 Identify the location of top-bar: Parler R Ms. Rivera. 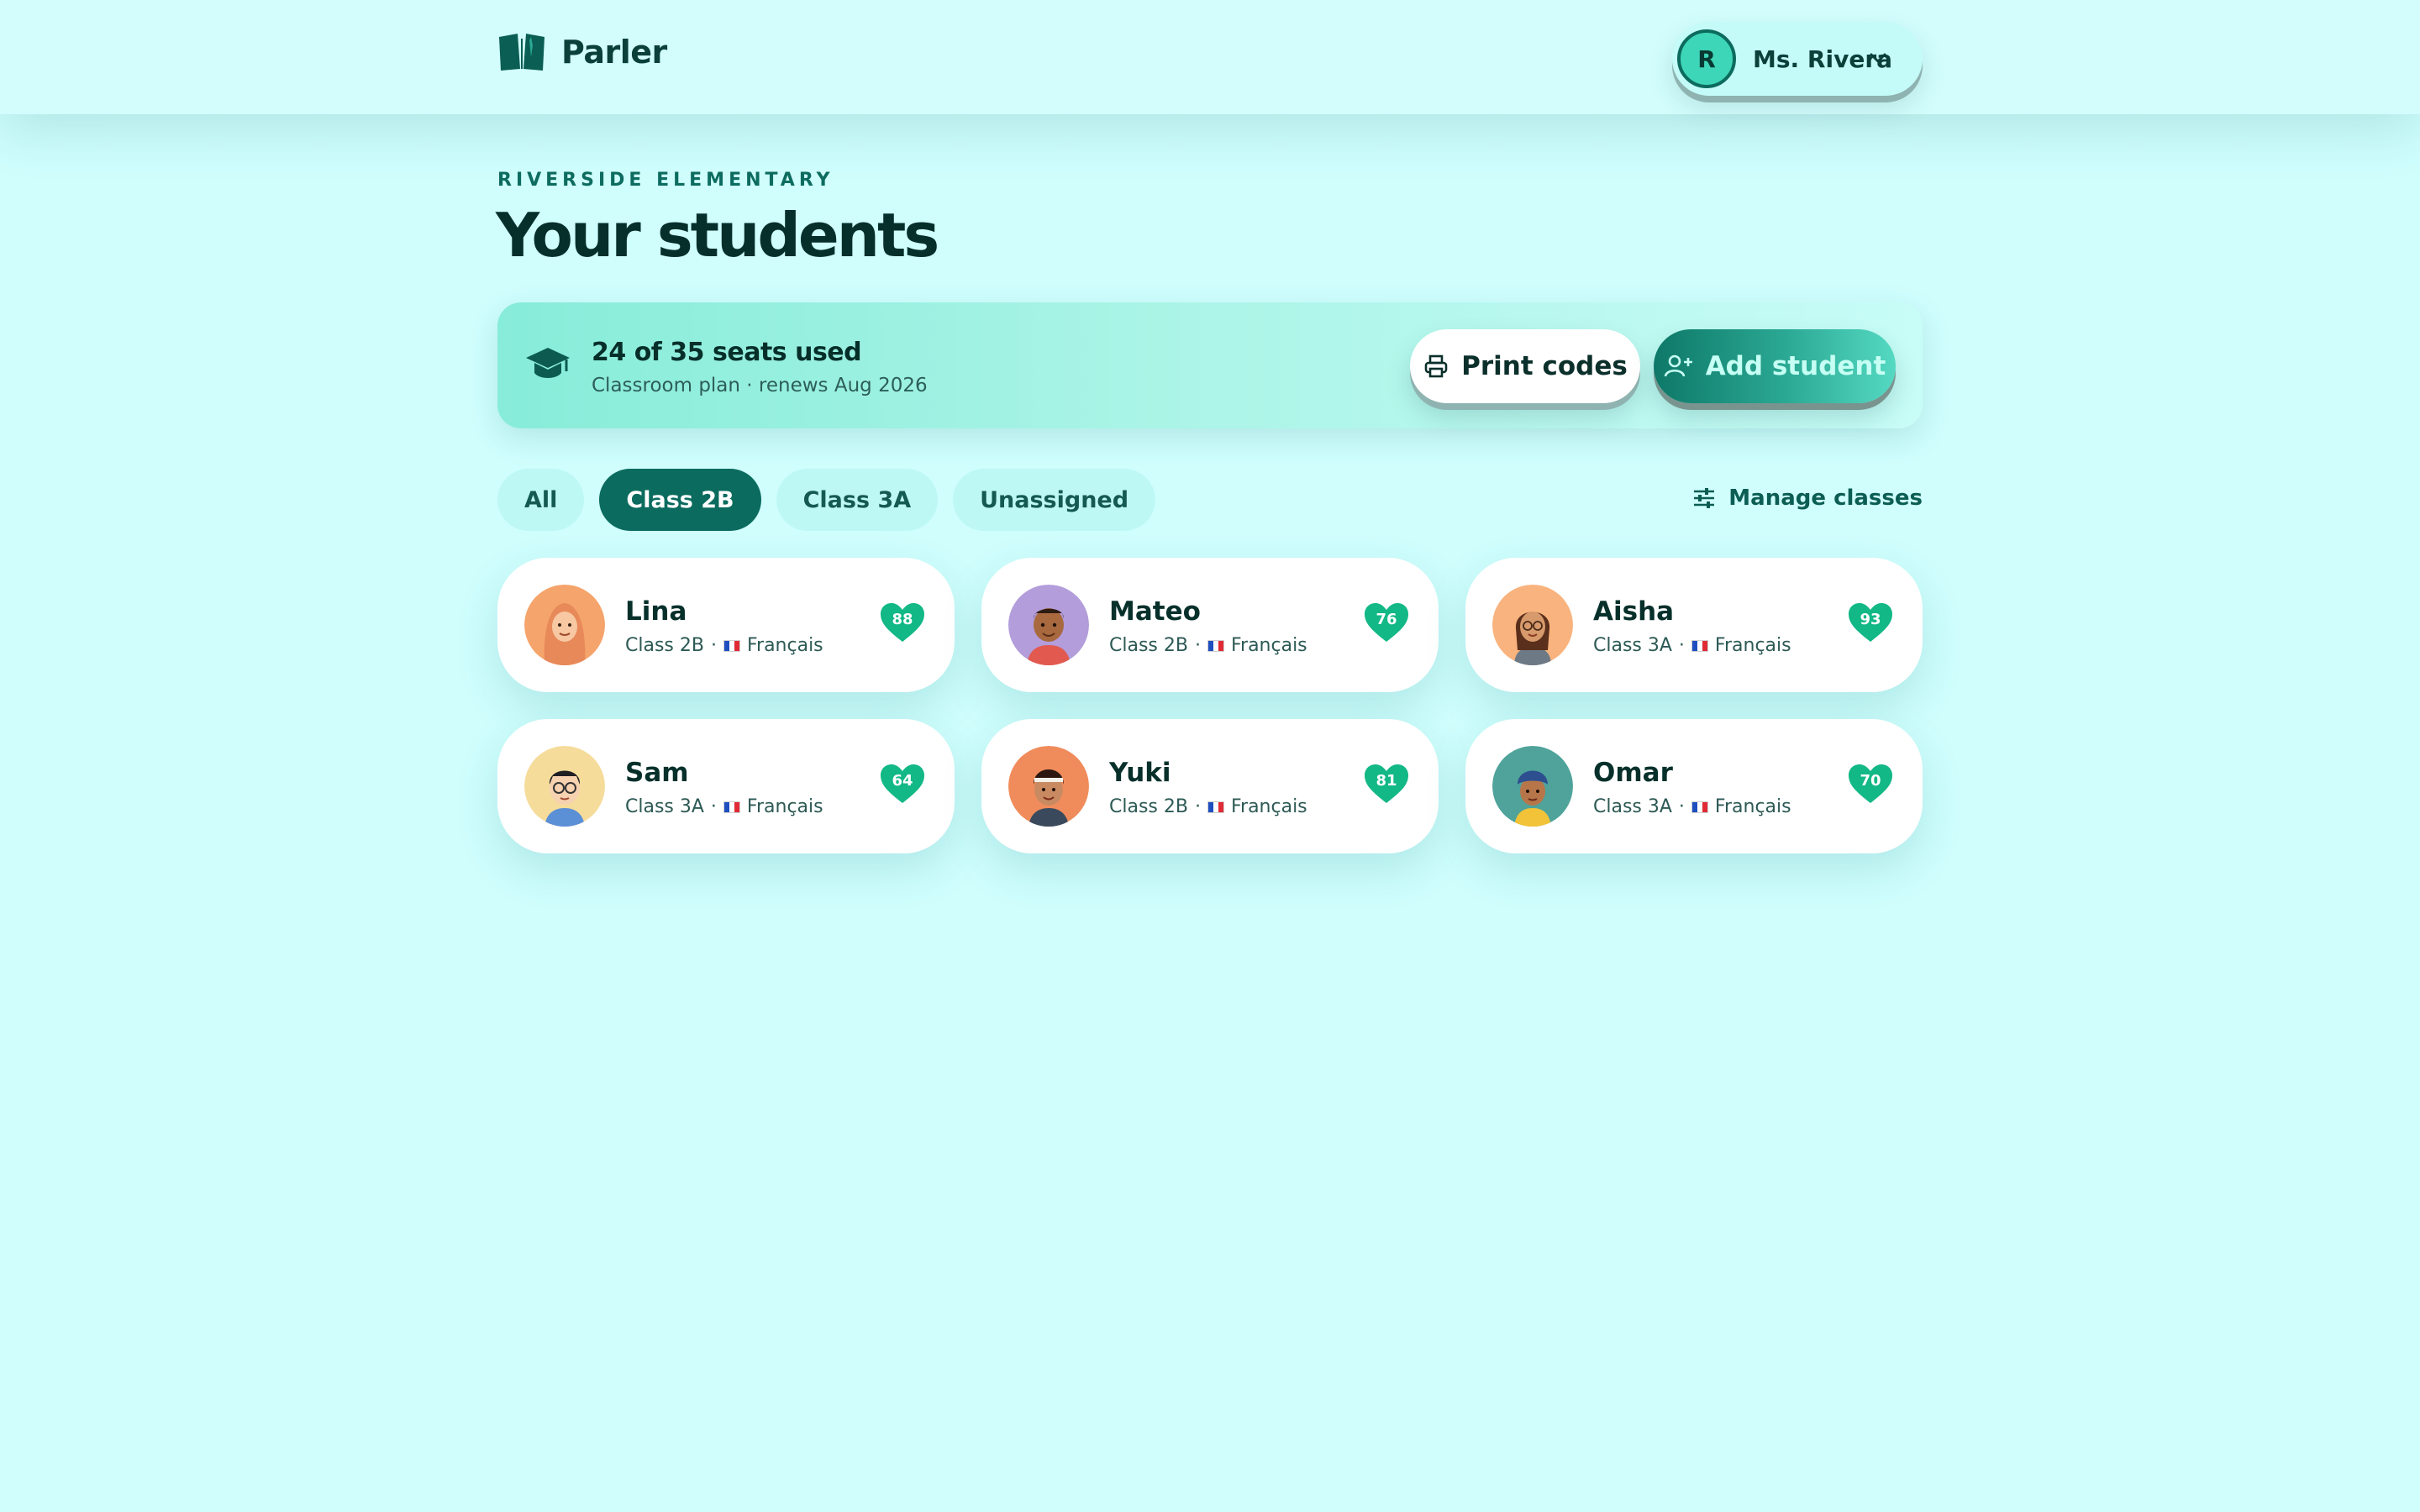
(1210, 57).